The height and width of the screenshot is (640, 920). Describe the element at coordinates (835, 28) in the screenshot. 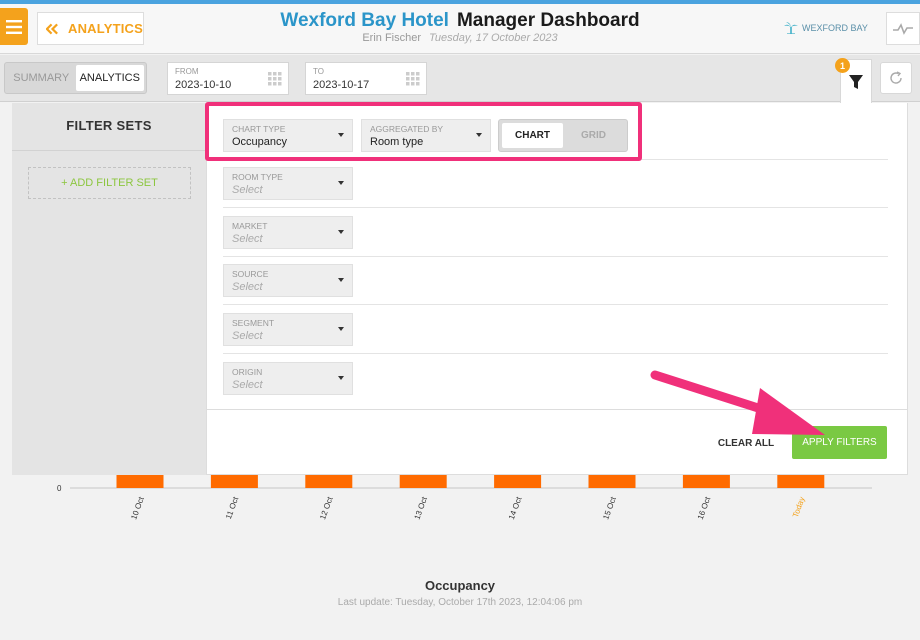

I see `brand-label: WEXFORD BAY` at that location.